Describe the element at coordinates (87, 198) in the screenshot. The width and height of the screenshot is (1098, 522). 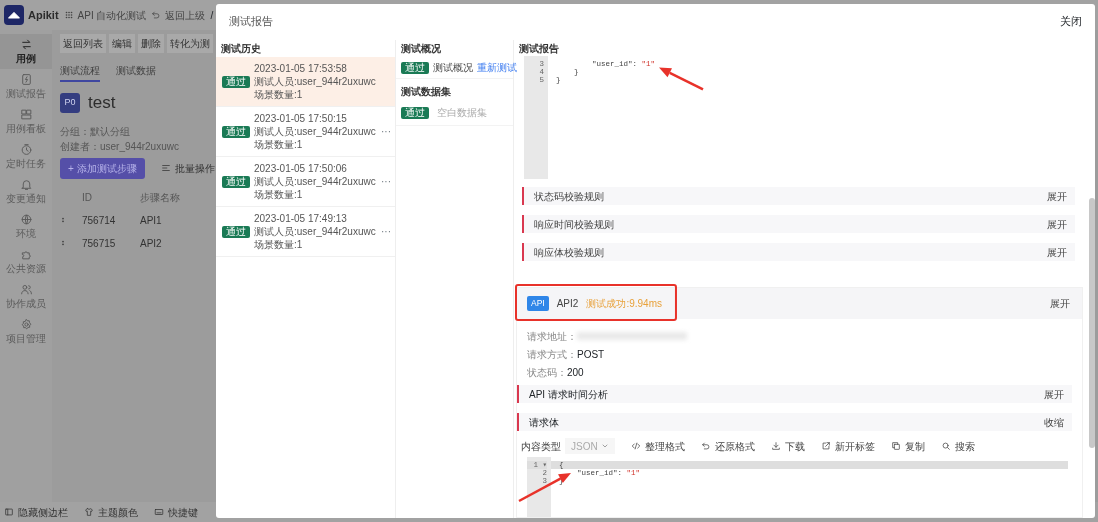
I see `column-header: ID` at that location.